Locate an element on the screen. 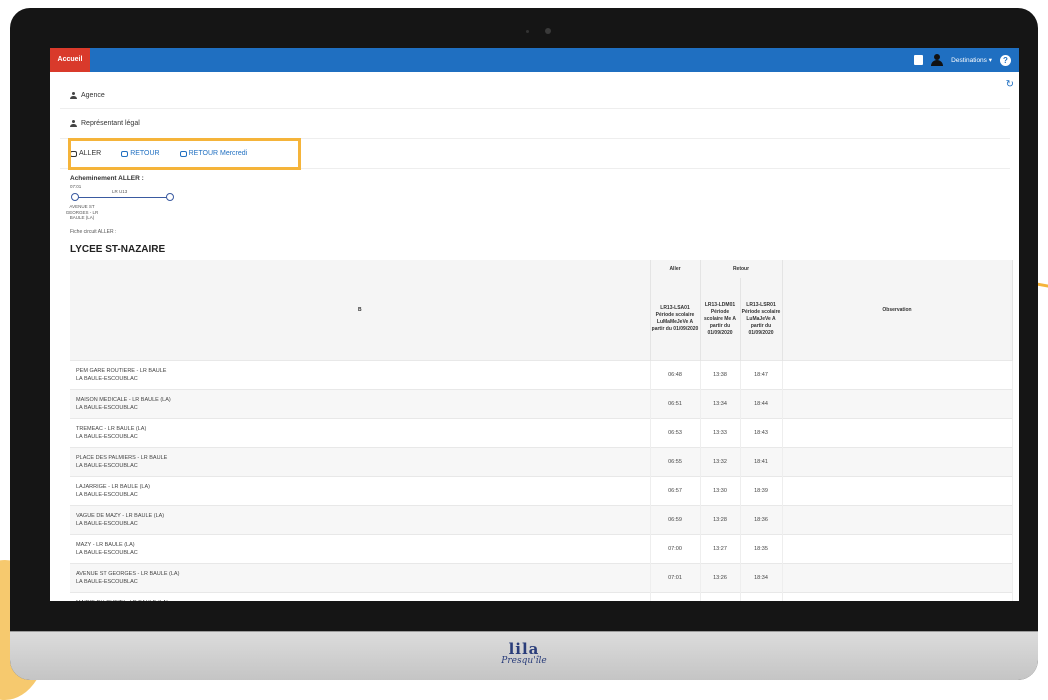 This screenshot has height=700, width=1048. time-cell-aller: 07:00 is located at coordinates (675, 549).